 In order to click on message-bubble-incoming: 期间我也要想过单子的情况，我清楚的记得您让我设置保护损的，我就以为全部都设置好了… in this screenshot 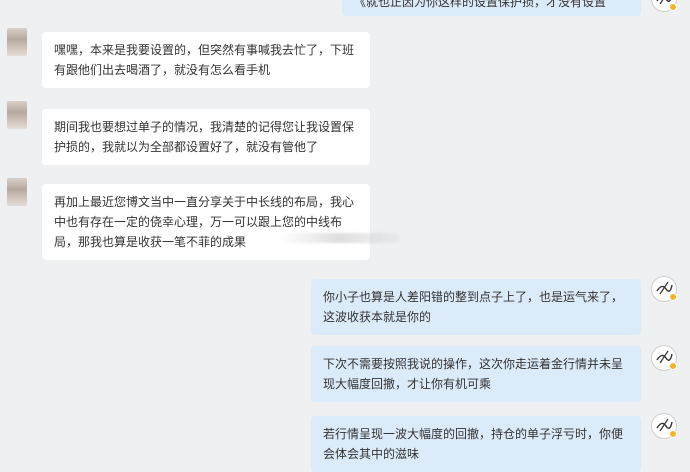, I will do `click(206, 137)`.